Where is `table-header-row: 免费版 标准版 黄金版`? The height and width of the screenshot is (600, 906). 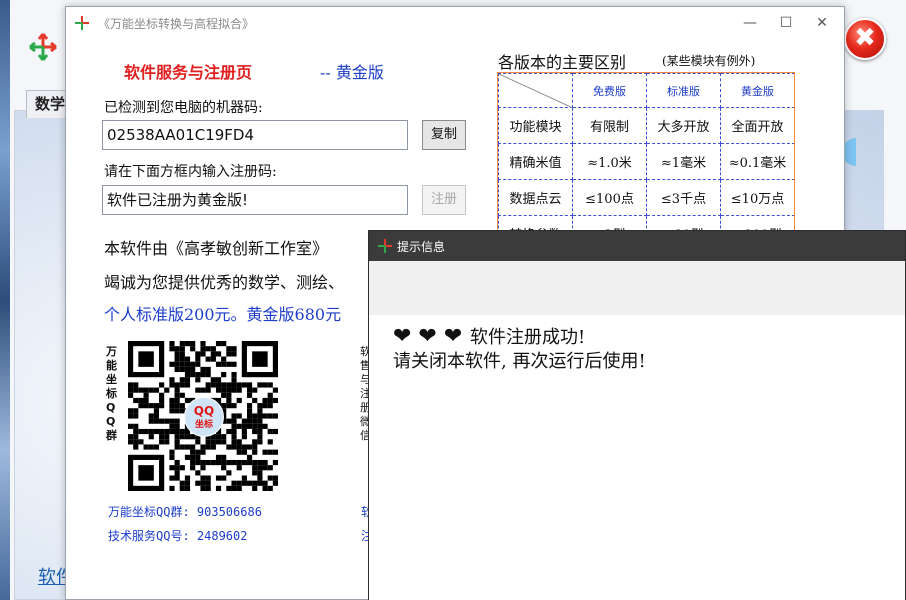
table-header-row: 免费版 标准版 黄金版 is located at coordinates (646, 90).